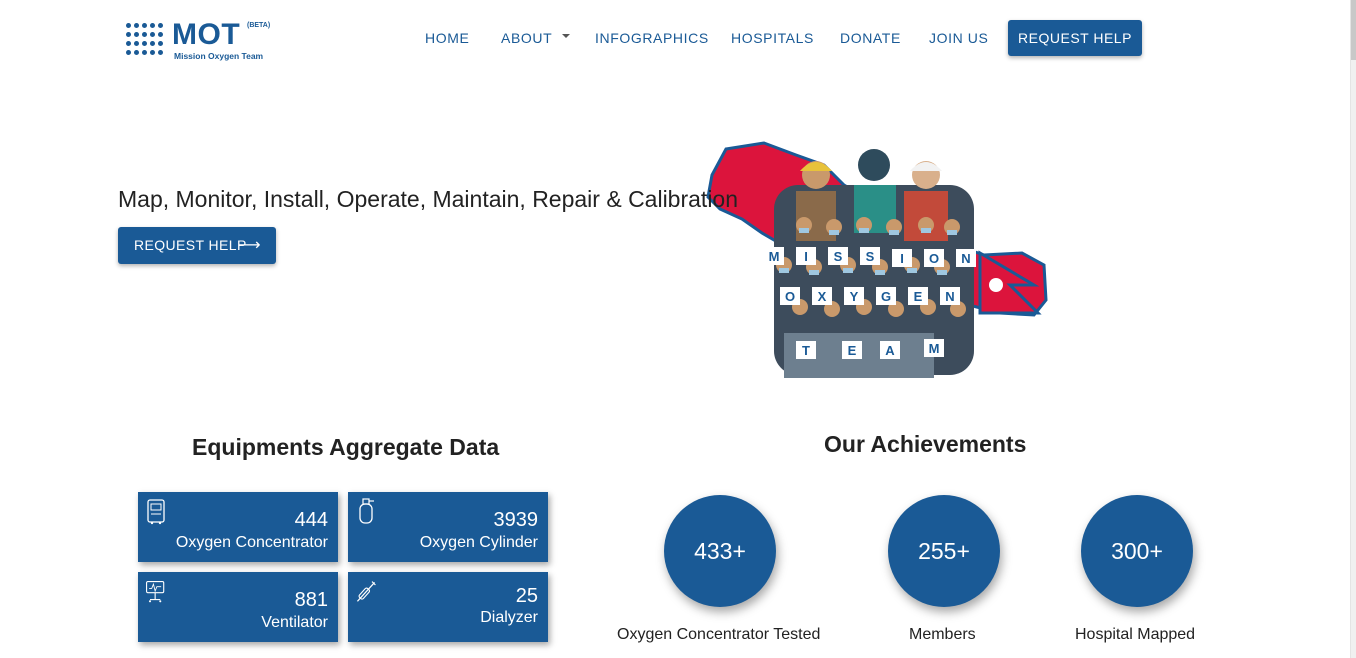 The height and width of the screenshot is (658, 1356). Describe the element at coordinates (944, 551) in the screenshot. I see `achievement-circle-members: 255+` at that location.